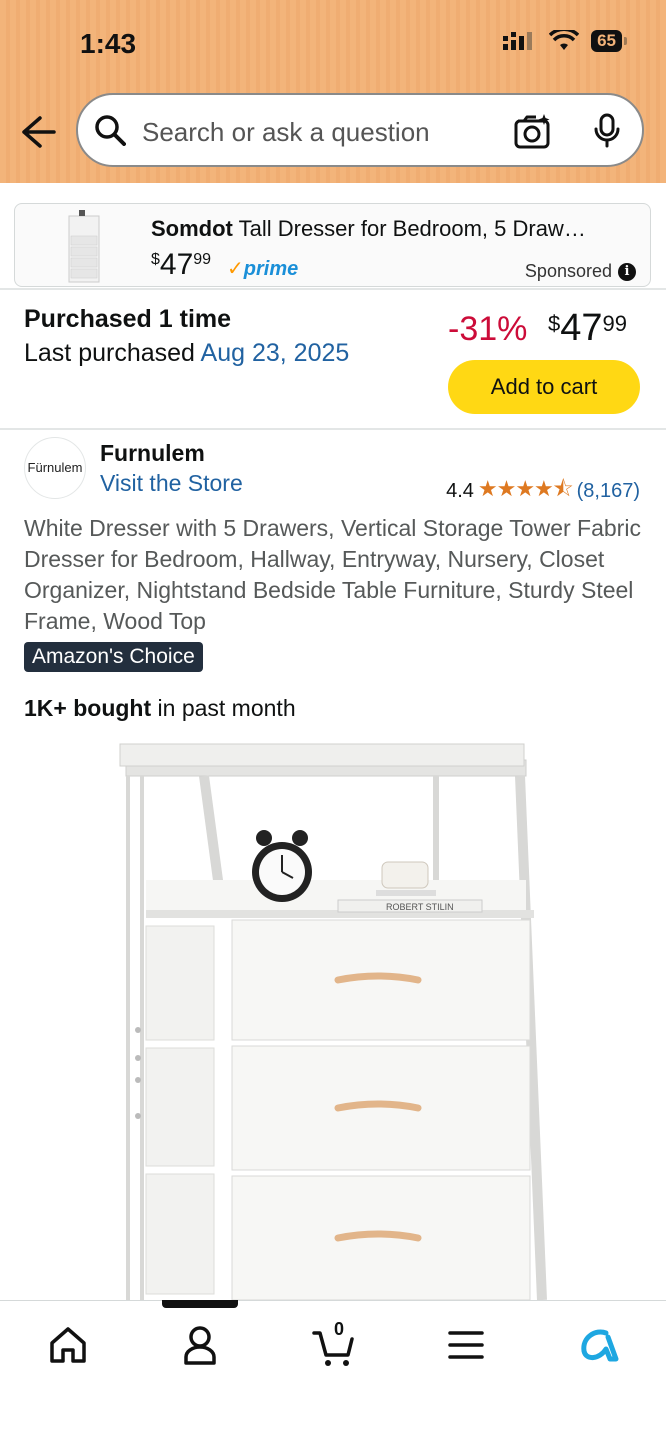 Image resolution: width=666 pixels, height=1440 pixels. I want to click on bottom-navigation: 0, so click(333, 1370).